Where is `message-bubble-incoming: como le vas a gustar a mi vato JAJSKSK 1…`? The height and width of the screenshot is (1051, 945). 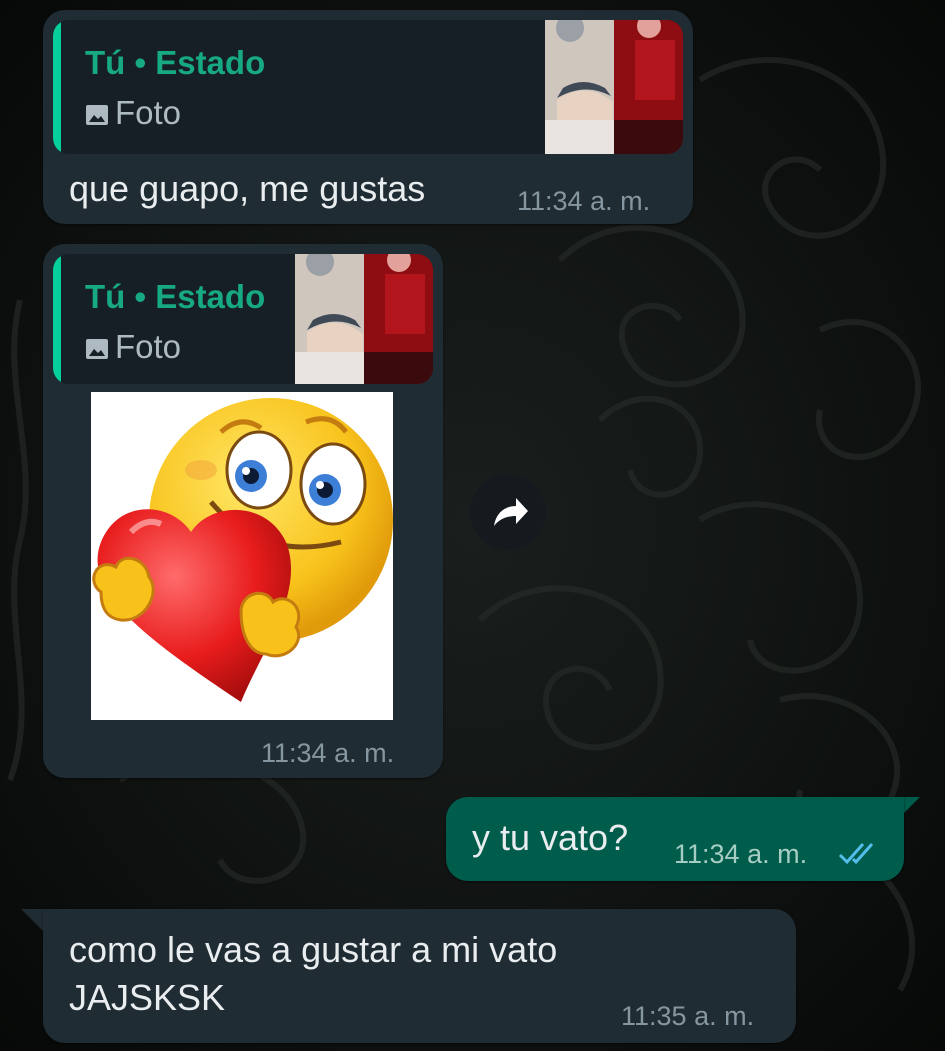
message-bubble-incoming: como le vas a gustar a mi vato JAJSKSK 1… is located at coordinates (419, 976).